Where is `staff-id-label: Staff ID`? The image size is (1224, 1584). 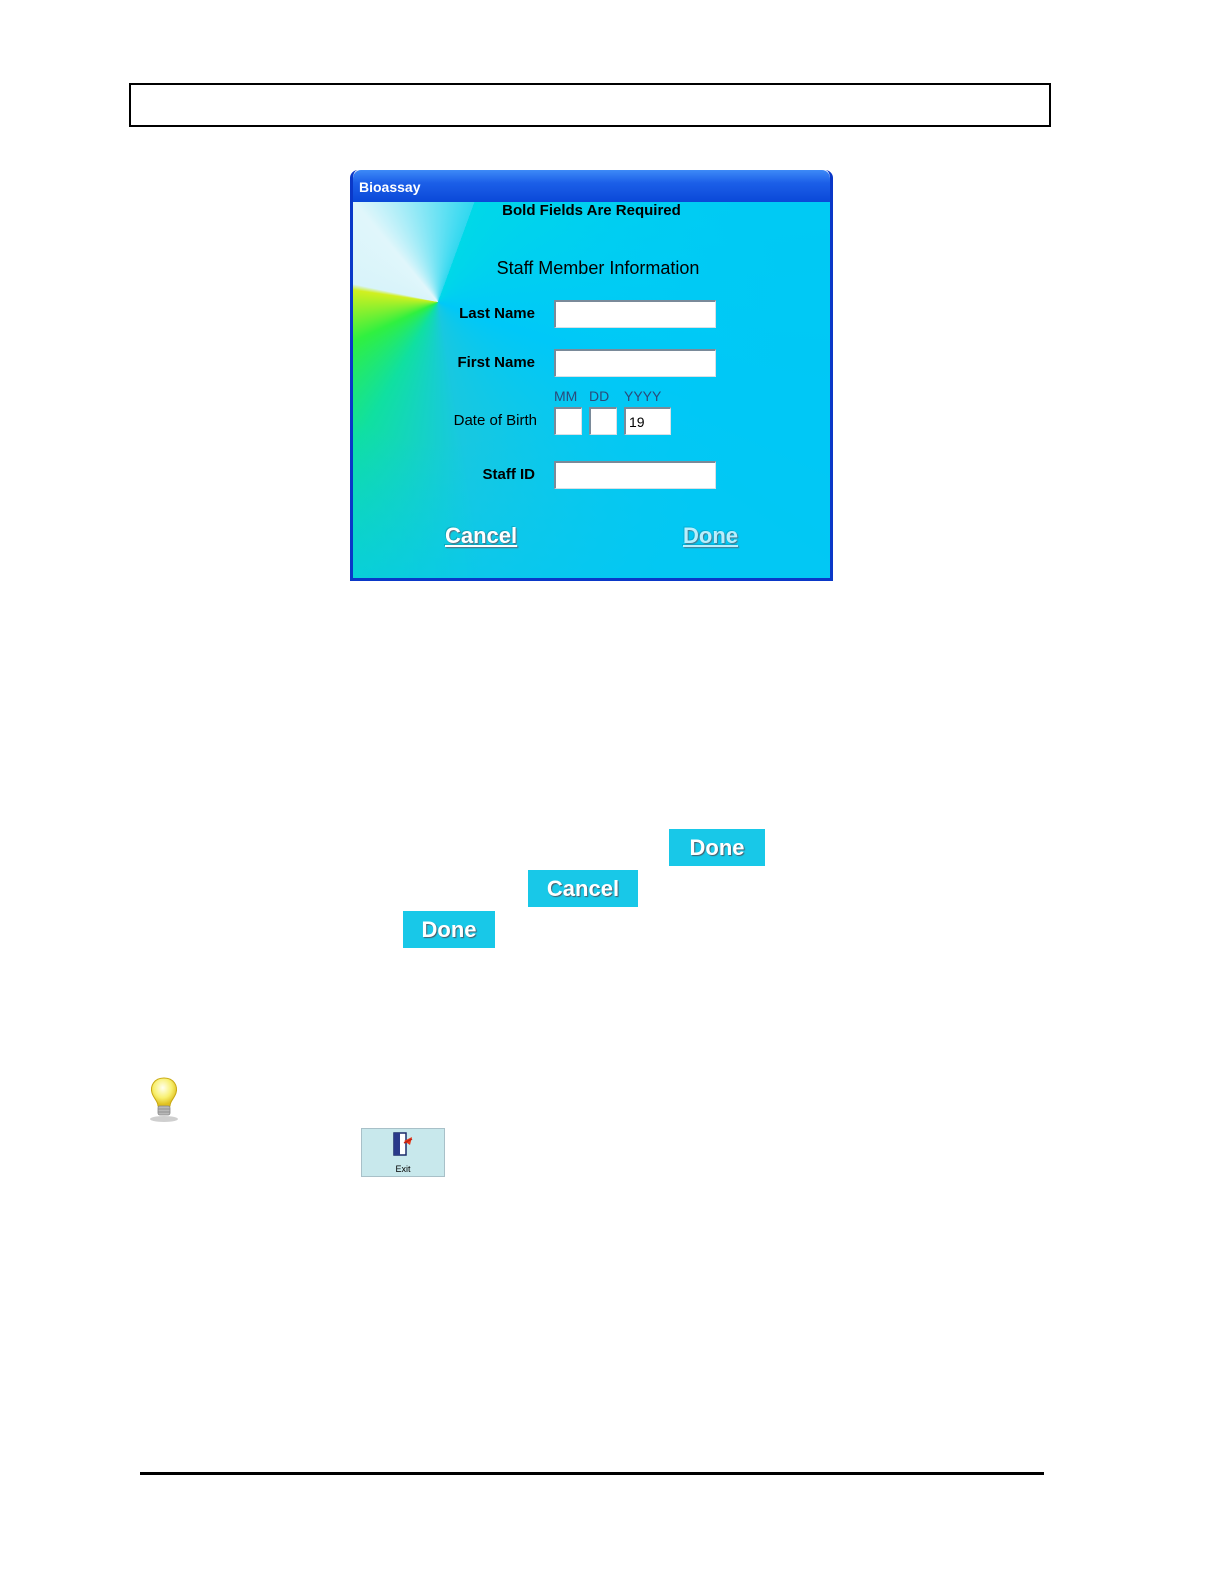
staff-id-label: Staff ID is located at coordinates (509, 474).